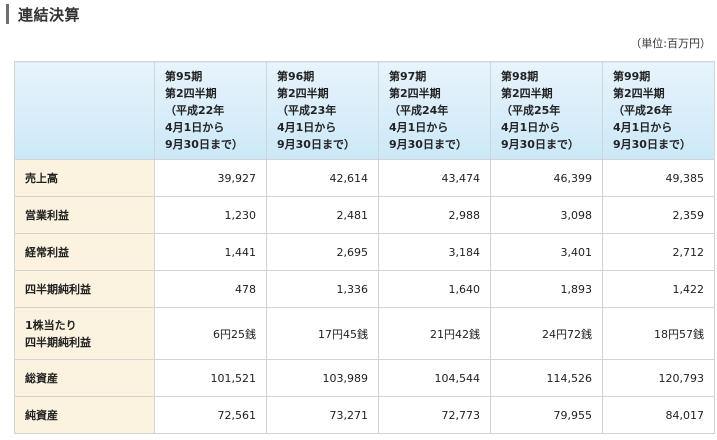 The width and height of the screenshot is (717, 440). I want to click on table-cell: 18円57銭, so click(658, 333).